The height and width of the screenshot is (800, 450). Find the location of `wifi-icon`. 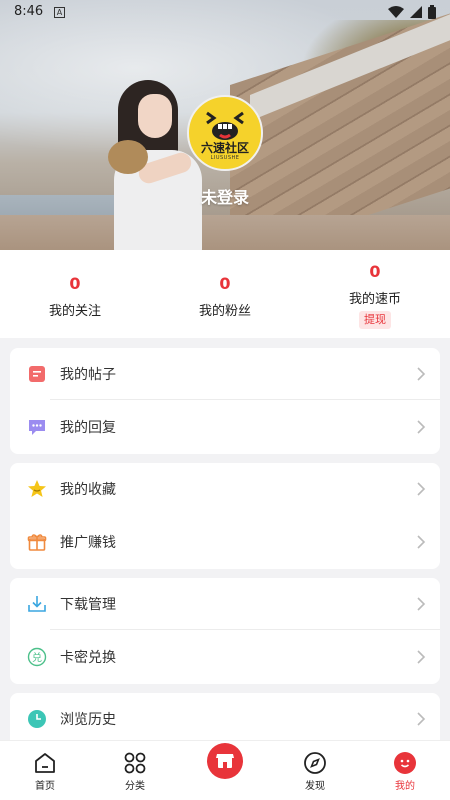

wifi-icon is located at coordinates (396, 12).